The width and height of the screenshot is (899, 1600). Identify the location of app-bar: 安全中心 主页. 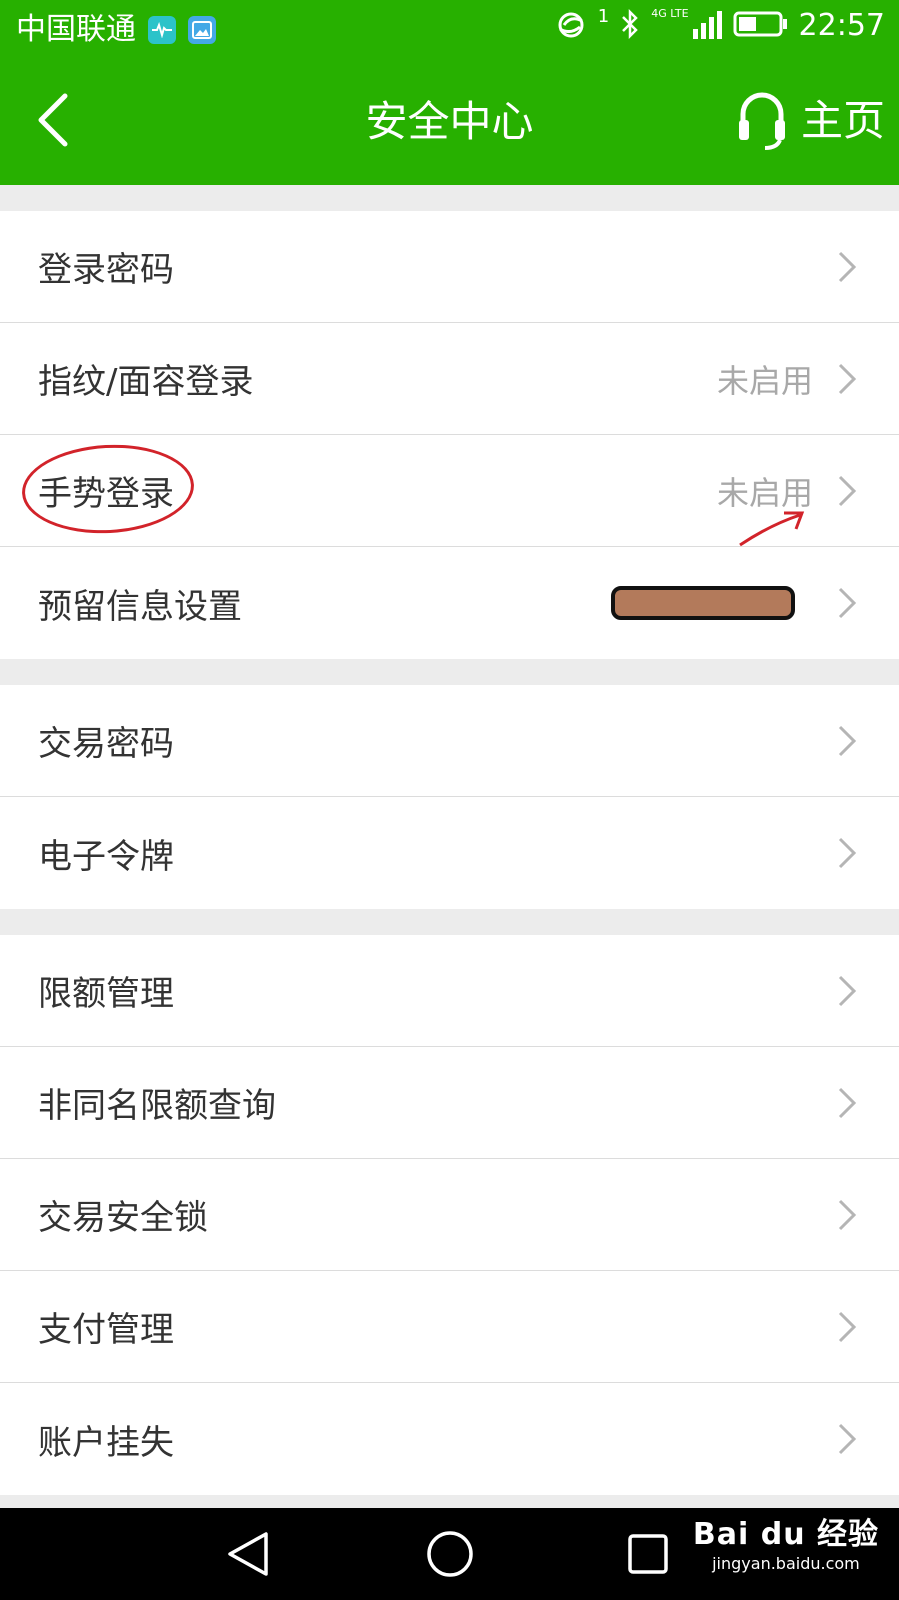
(449, 122).